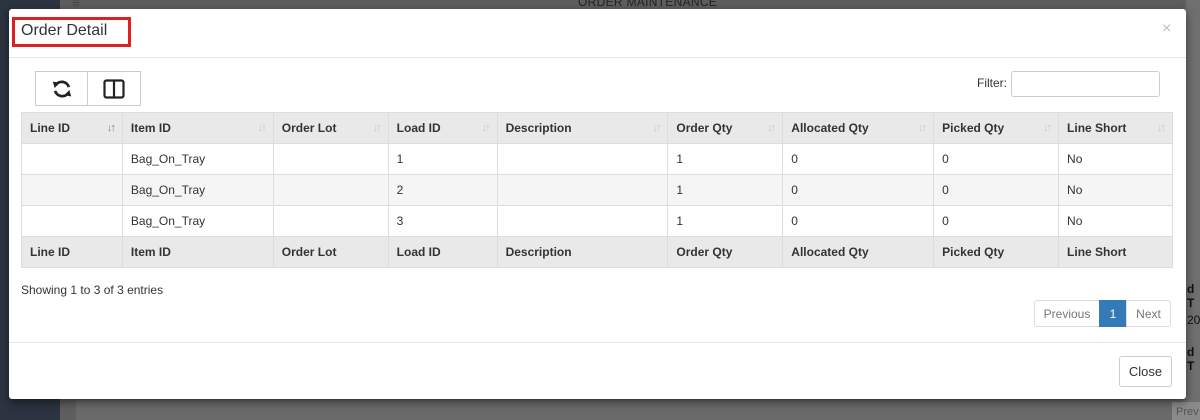 Image resolution: width=1200 pixels, height=420 pixels. I want to click on column-footer-label: Picked Qty, so click(996, 252).